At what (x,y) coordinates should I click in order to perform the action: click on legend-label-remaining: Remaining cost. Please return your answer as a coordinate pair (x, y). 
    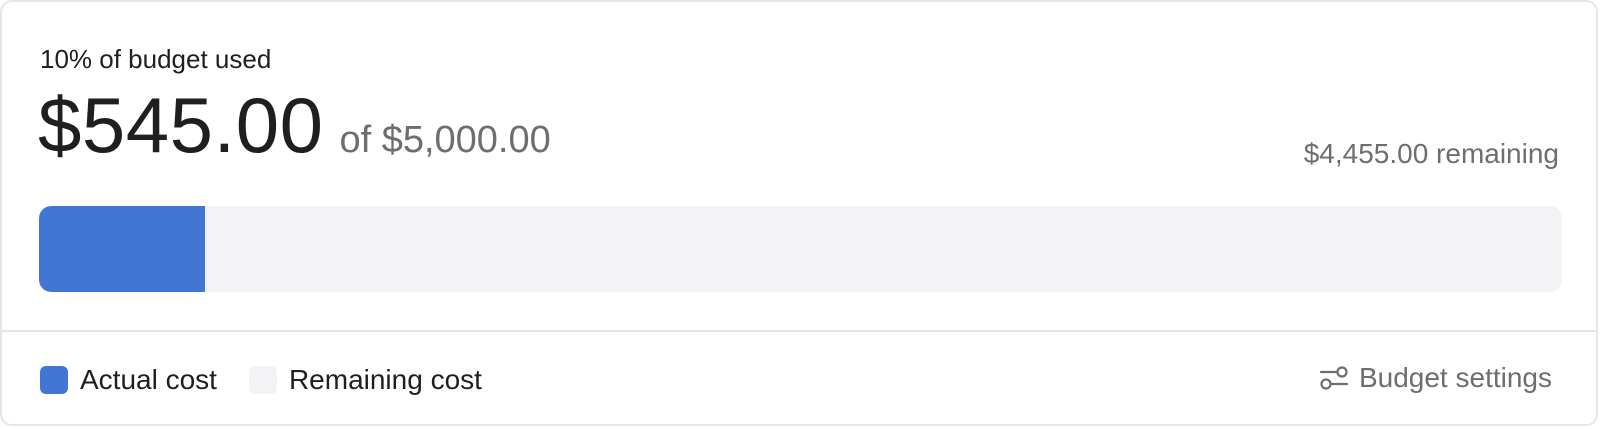
    Looking at the image, I should click on (385, 379).